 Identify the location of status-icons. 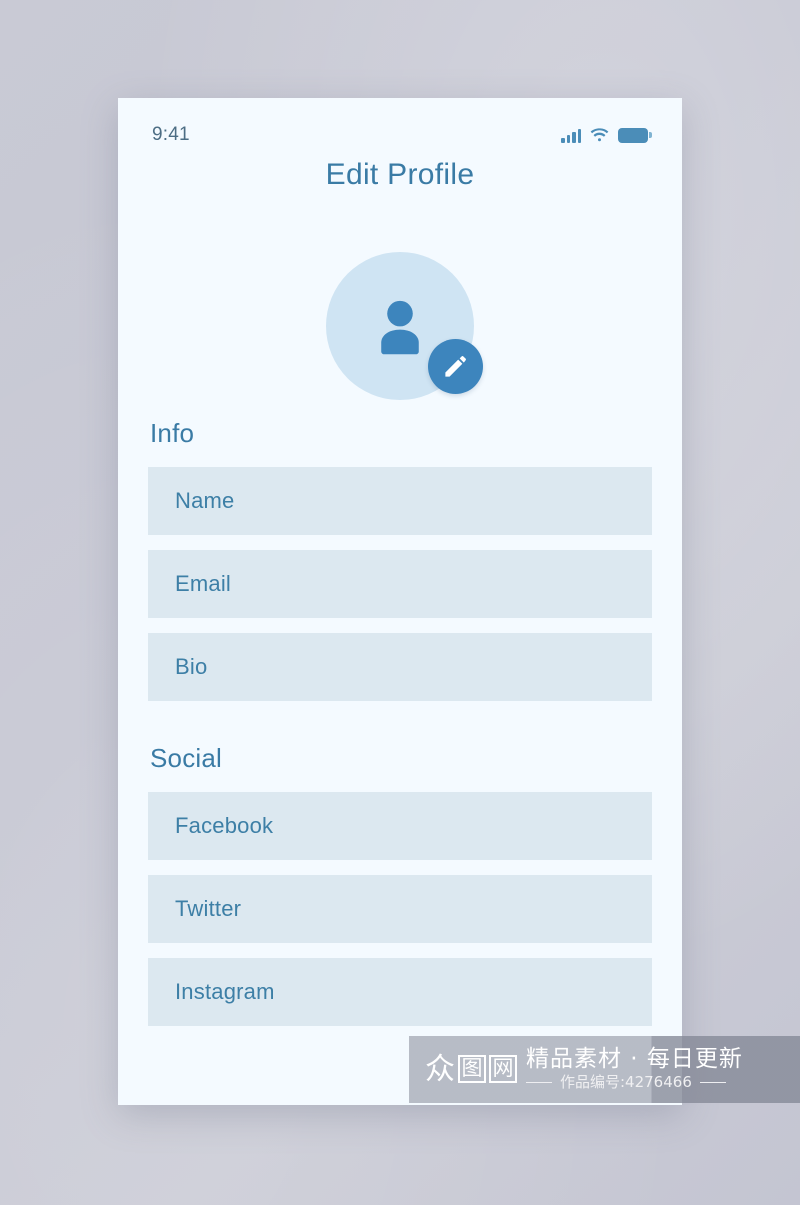
(606, 135).